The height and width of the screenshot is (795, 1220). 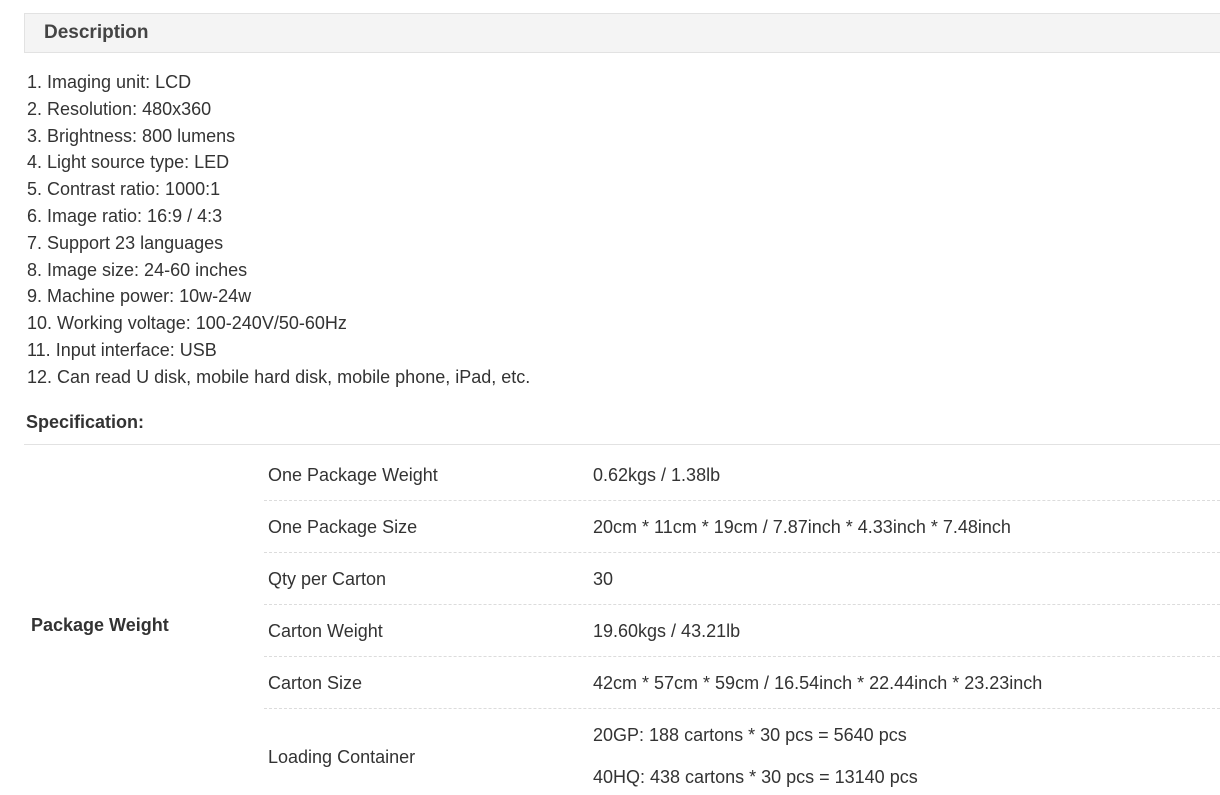 I want to click on description-item: 5. Contrast ratio: 1000:1, so click(x=124, y=189).